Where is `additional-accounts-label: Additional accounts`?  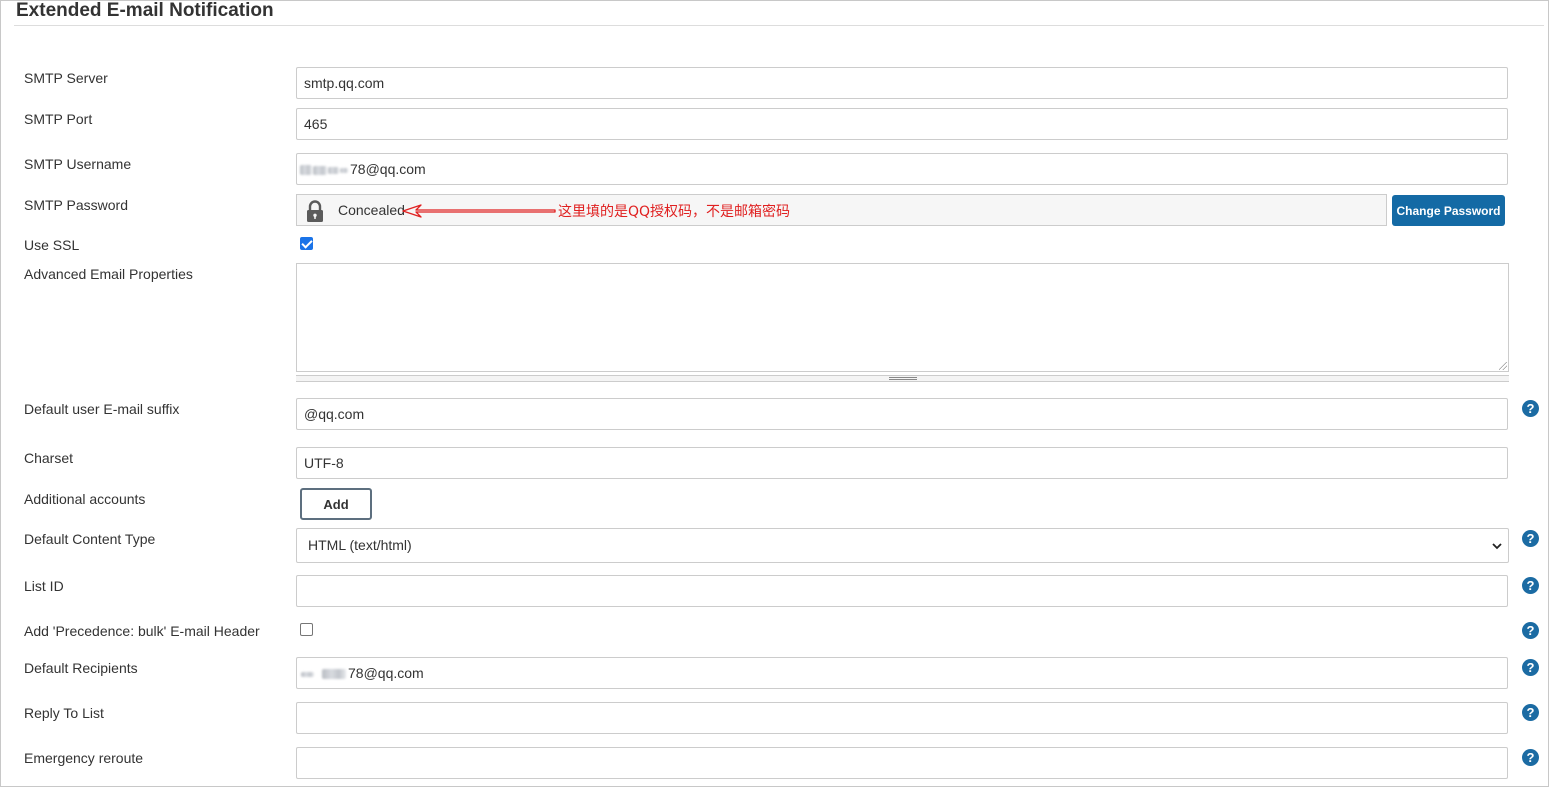
additional-accounts-label: Additional accounts is located at coordinates (85, 499).